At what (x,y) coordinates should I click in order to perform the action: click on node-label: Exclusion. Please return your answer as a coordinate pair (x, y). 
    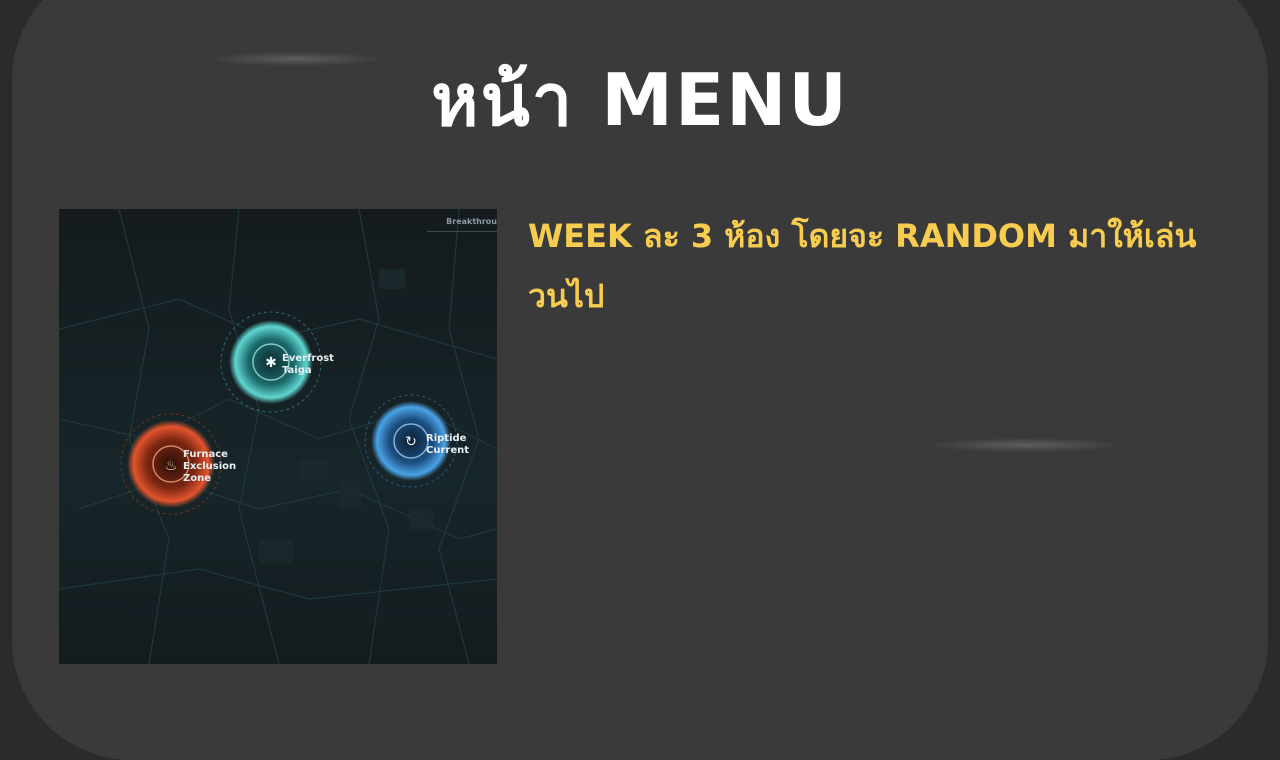
    Looking at the image, I should click on (209, 466).